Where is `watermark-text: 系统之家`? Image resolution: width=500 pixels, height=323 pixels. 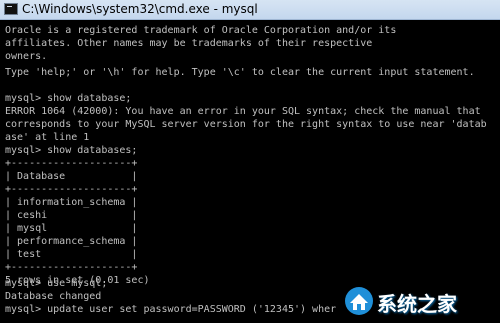
watermark-text: 系统之家 is located at coordinates (417, 304).